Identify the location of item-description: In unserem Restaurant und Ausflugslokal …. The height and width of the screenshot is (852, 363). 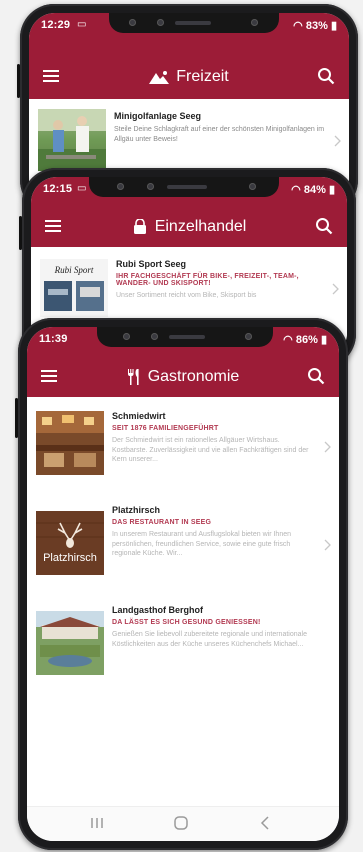
(201, 544).